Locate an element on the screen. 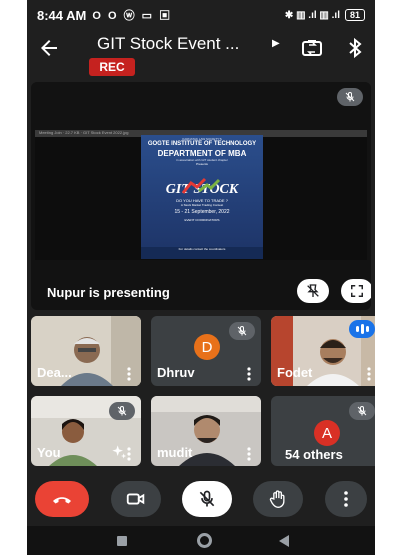 This screenshot has width=399, height=555. end-call-icon is located at coordinates (62, 500).